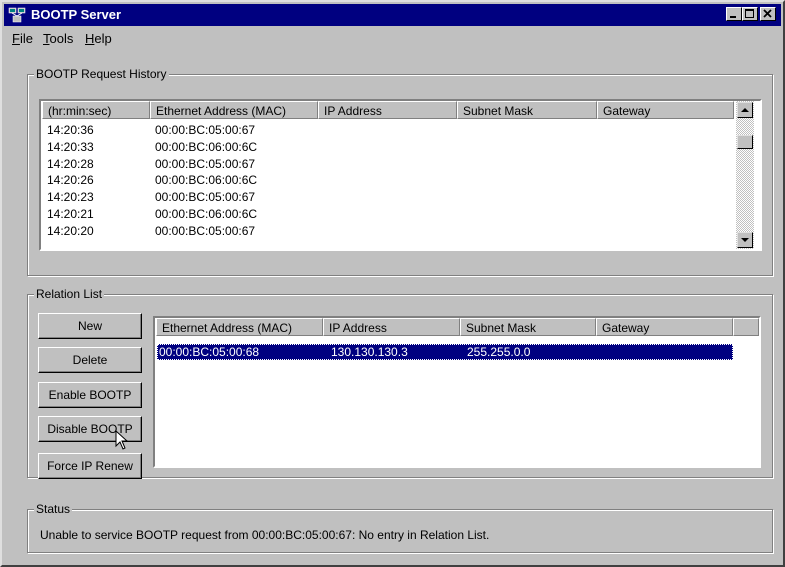  Describe the element at coordinates (391, 327) in the screenshot. I see `relation-header-ip: IP Address` at that location.